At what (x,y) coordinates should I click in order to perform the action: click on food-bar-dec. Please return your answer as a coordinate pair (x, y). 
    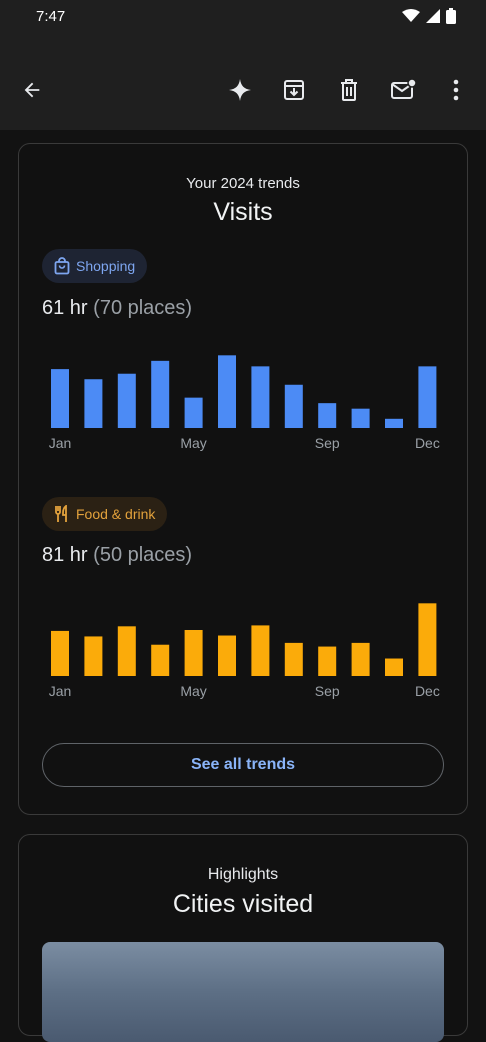
    Looking at the image, I should click on (427, 639).